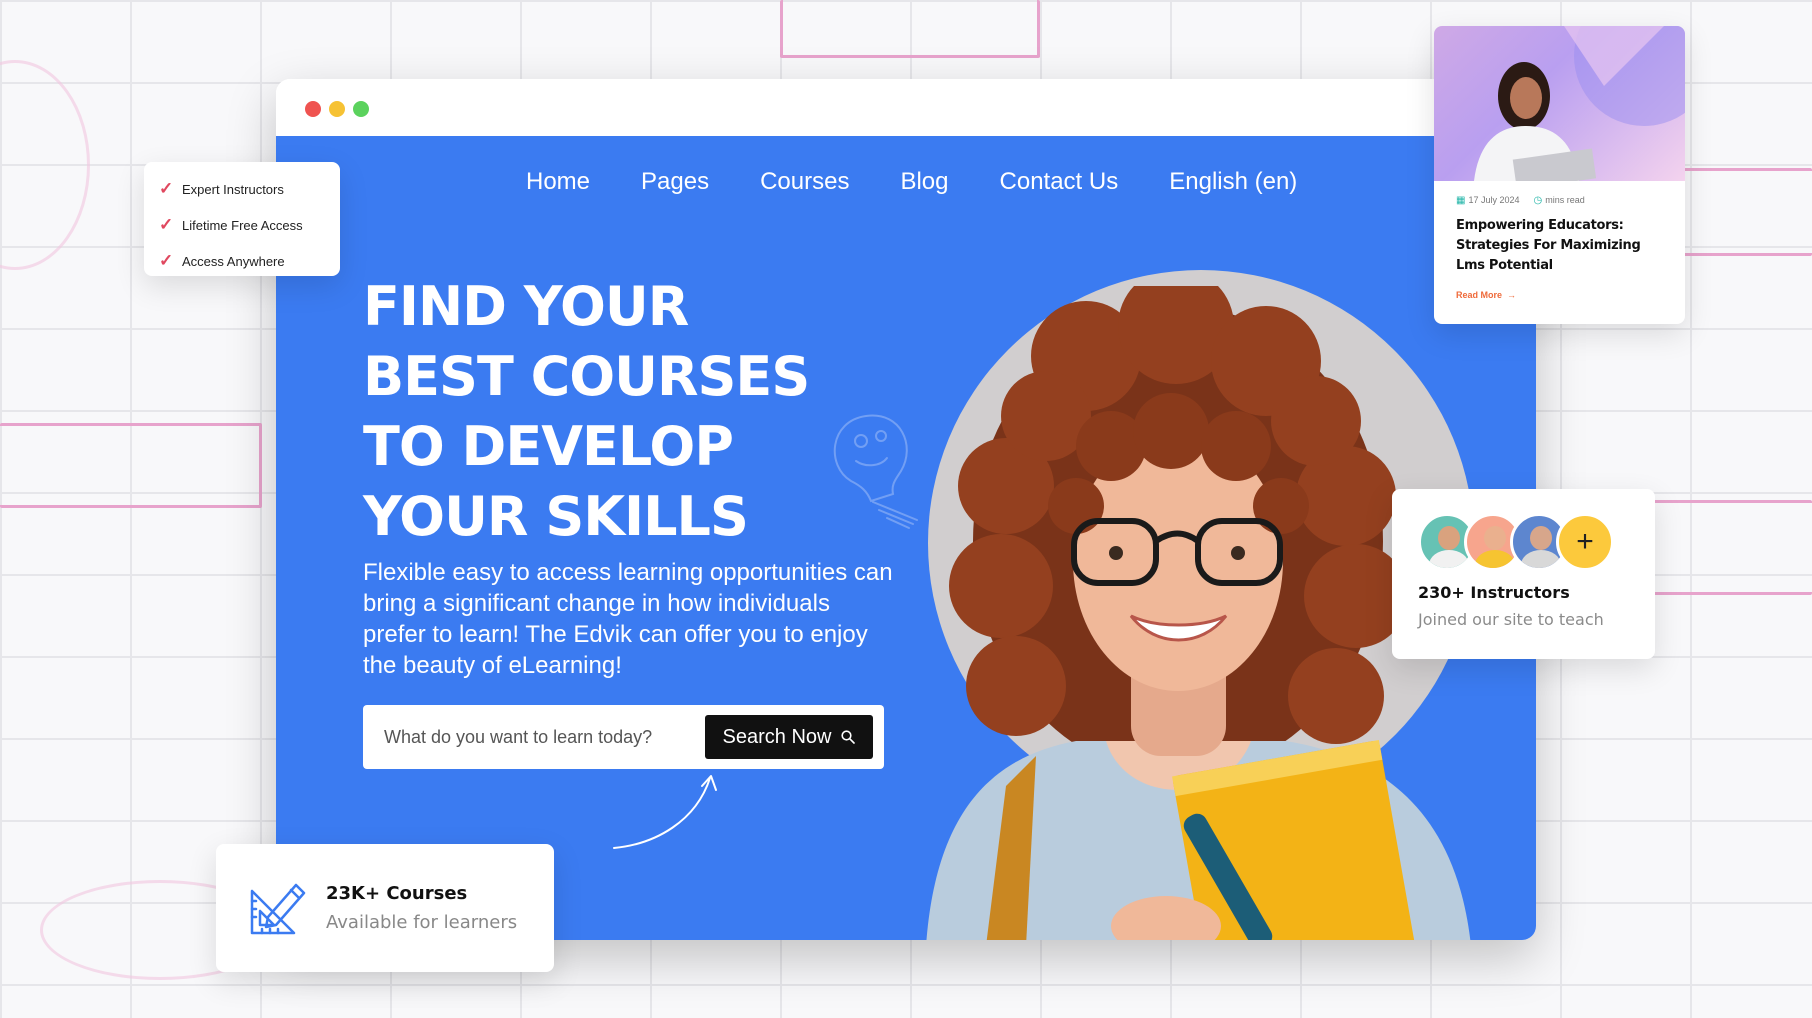 This screenshot has height=1018, width=1812. I want to click on add-instructor-button: +, so click(1585, 542).